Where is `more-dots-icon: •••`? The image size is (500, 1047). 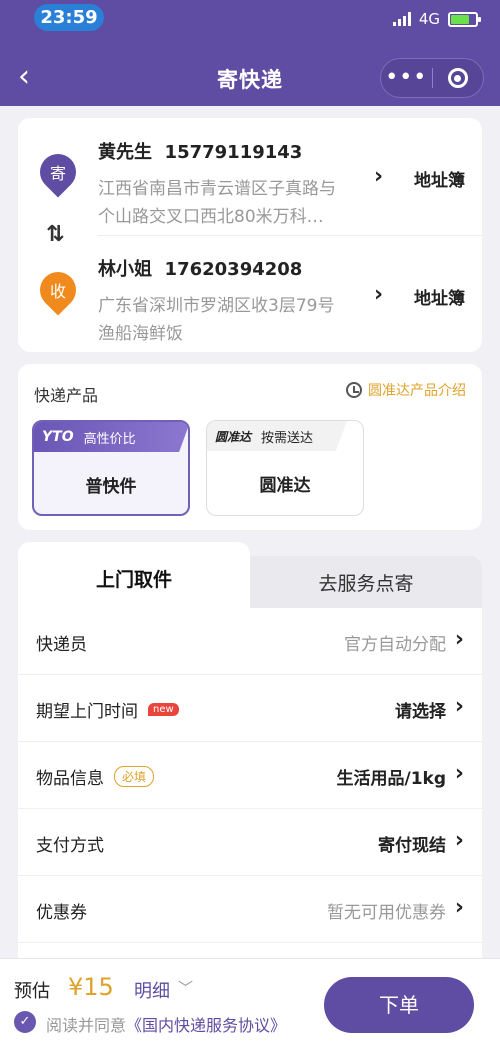
more-dots-icon: ••• is located at coordinates (406, 78).